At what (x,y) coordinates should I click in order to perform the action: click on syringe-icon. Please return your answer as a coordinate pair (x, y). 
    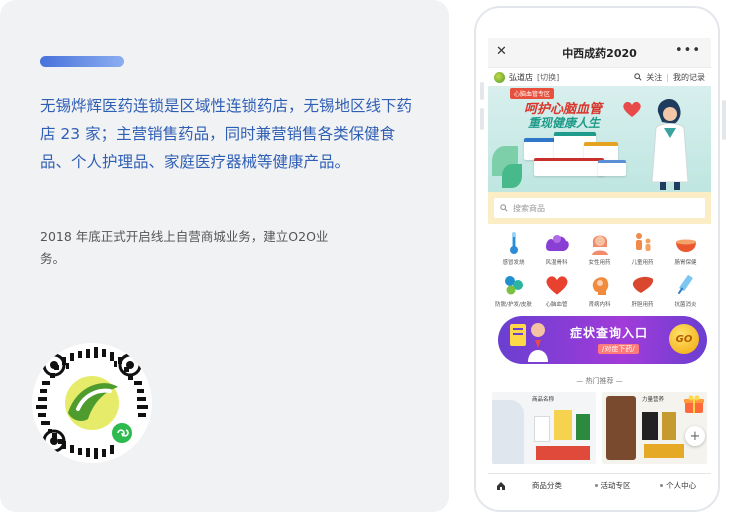
    Looking at the image, I should click on (686, 285).